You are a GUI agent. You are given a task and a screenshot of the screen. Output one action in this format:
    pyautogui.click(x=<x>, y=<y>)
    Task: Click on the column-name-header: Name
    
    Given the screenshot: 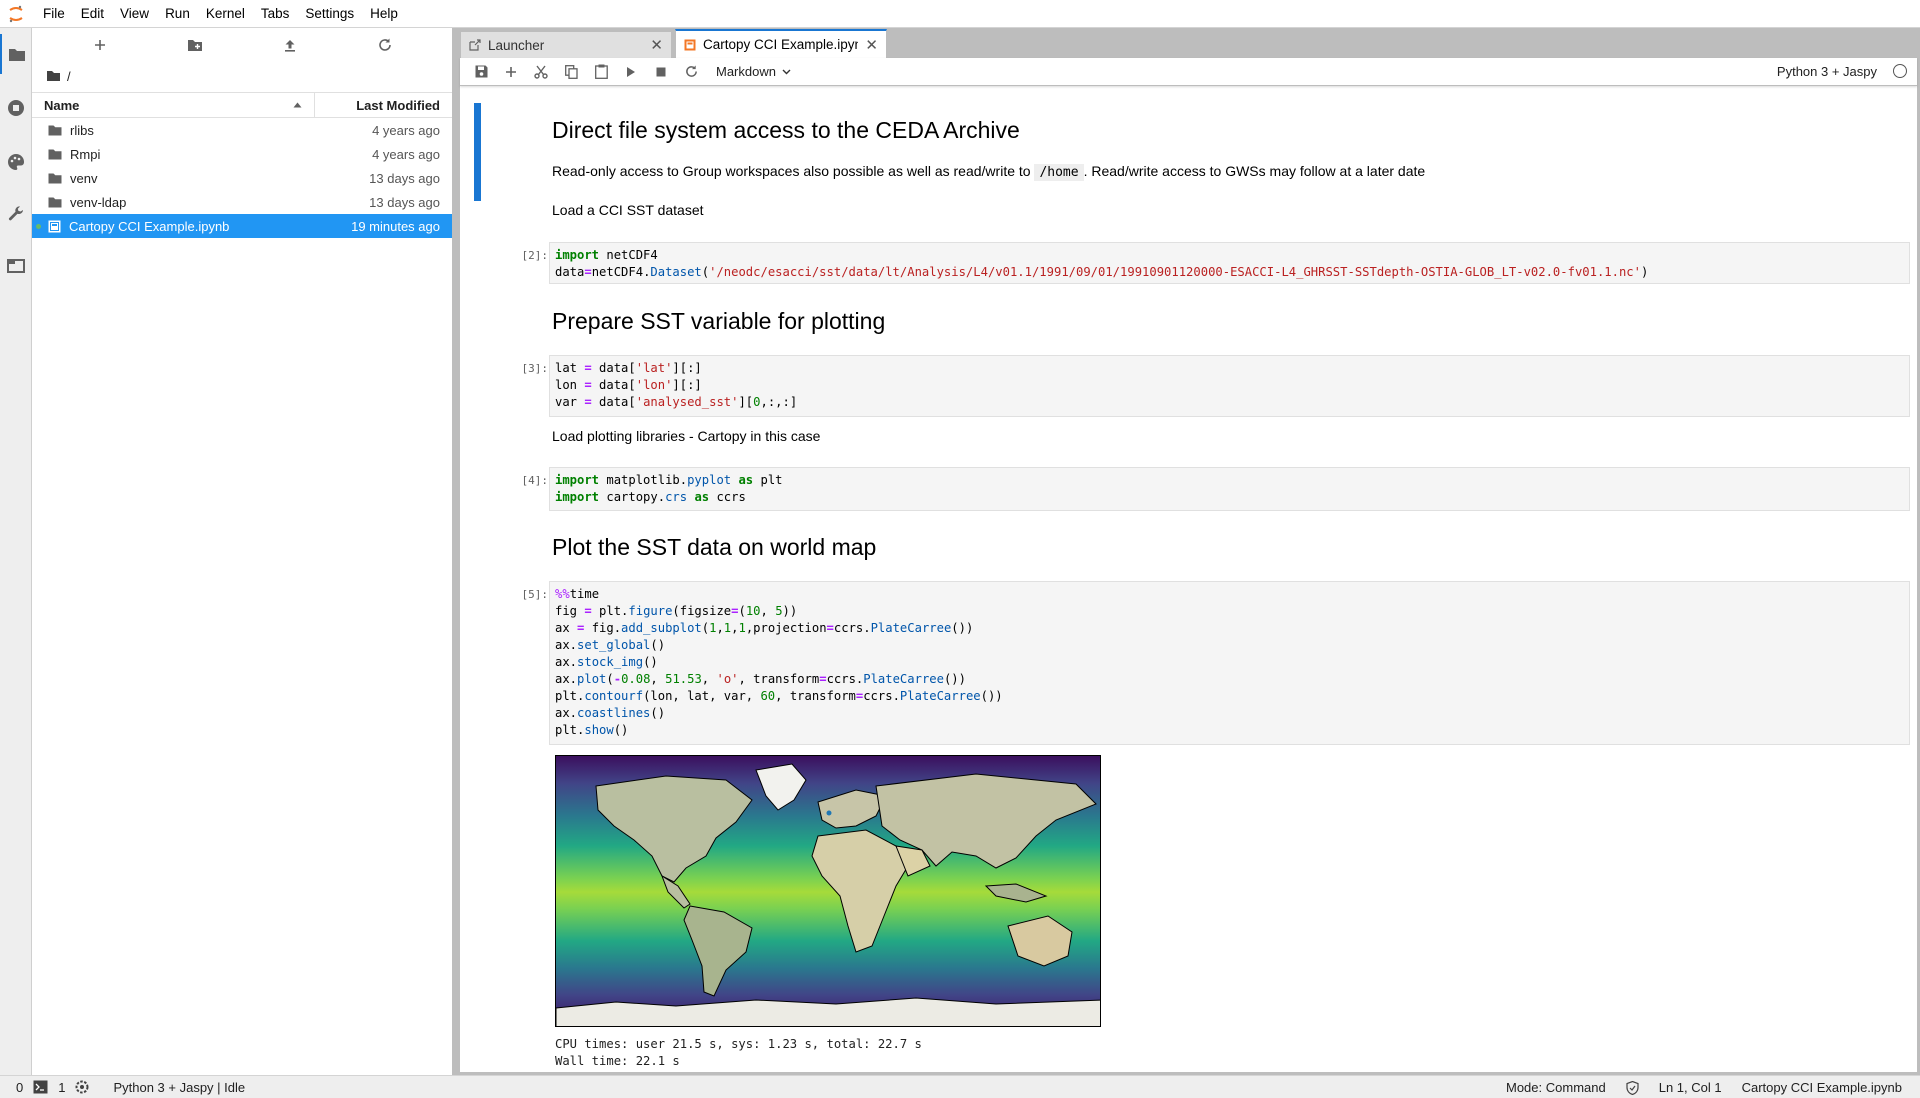 What is the action you would take?
    pyautogui.click(x=173, y=105)
    